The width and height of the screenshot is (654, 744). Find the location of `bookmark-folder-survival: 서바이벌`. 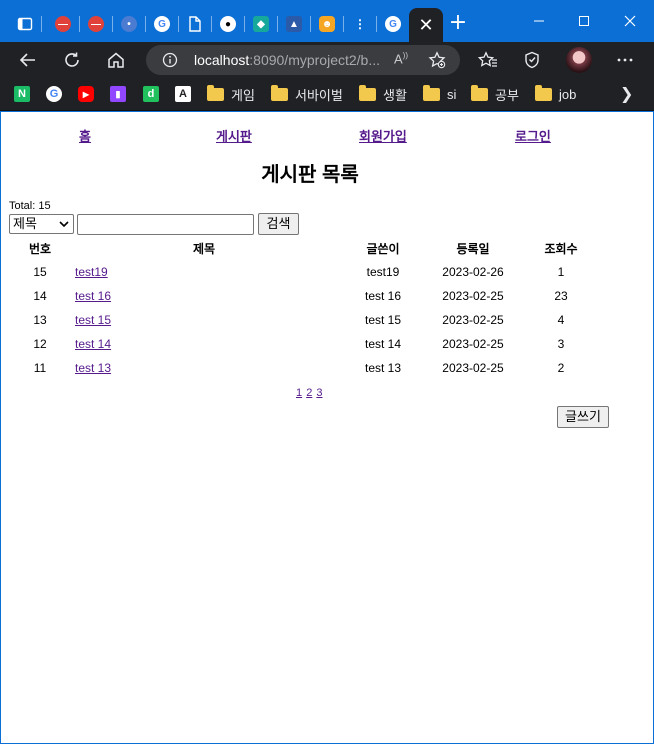

bookmark-folder-survival: 서바이벌 is located at coordinates (307, 93).